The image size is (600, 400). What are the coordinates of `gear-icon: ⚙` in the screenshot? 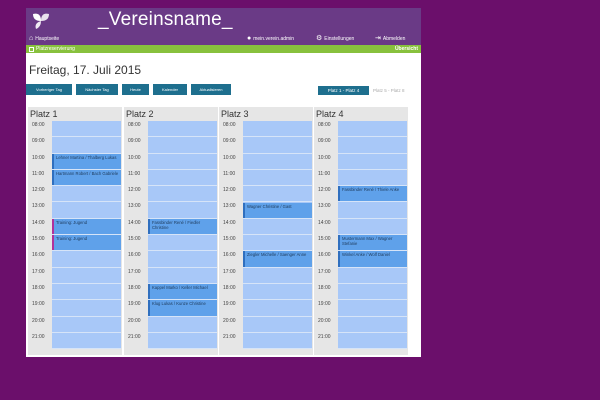 It's located at (319, 38).